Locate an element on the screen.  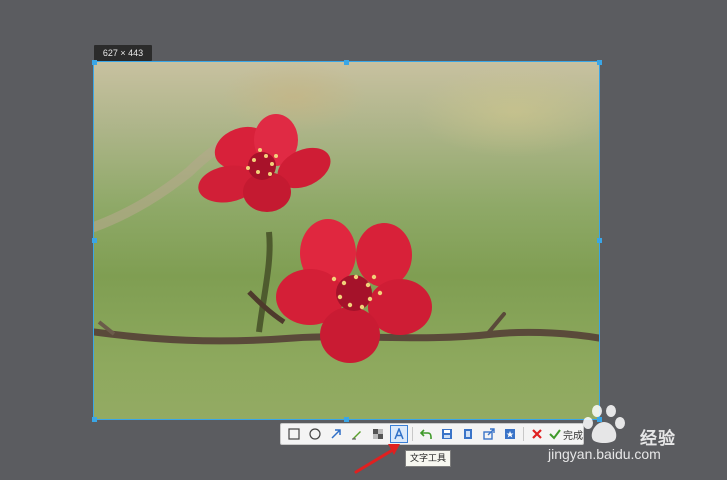
rectangle-icon is located at coordinates (294, 434).